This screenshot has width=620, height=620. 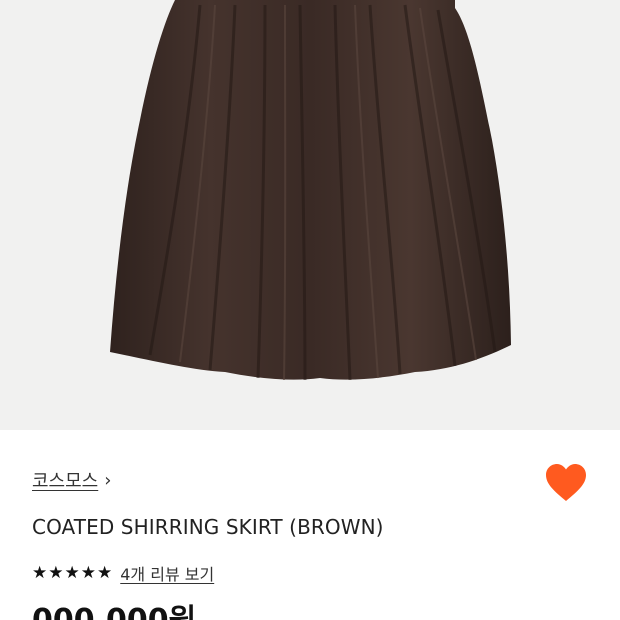 What do you see at coordinates (566, 483) in the screenshot?
I see `wishlist-heart-icon` at bounding box center [566, 483].